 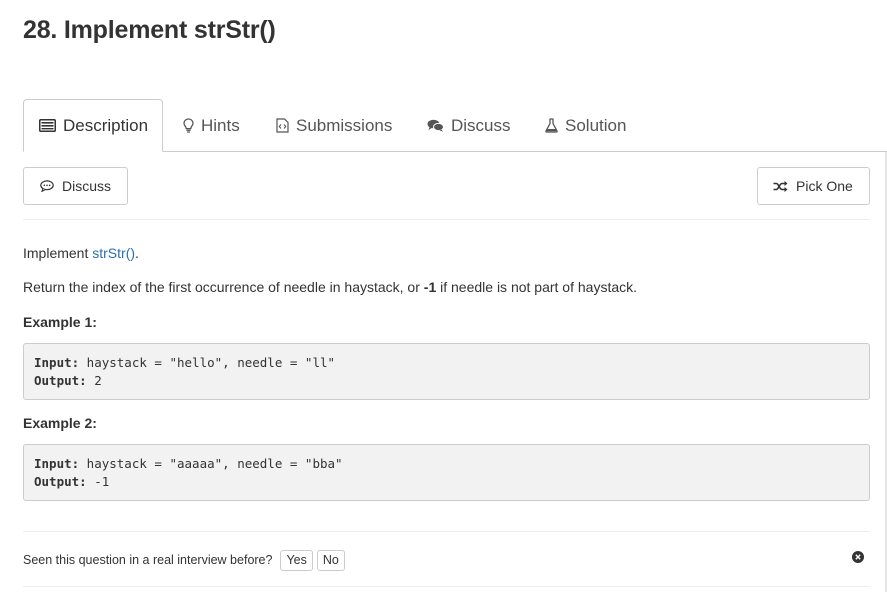 What do you see at coordinates (47, 186) in the screenshot?
I see `comment-icon` at bounding box center [47, 186].